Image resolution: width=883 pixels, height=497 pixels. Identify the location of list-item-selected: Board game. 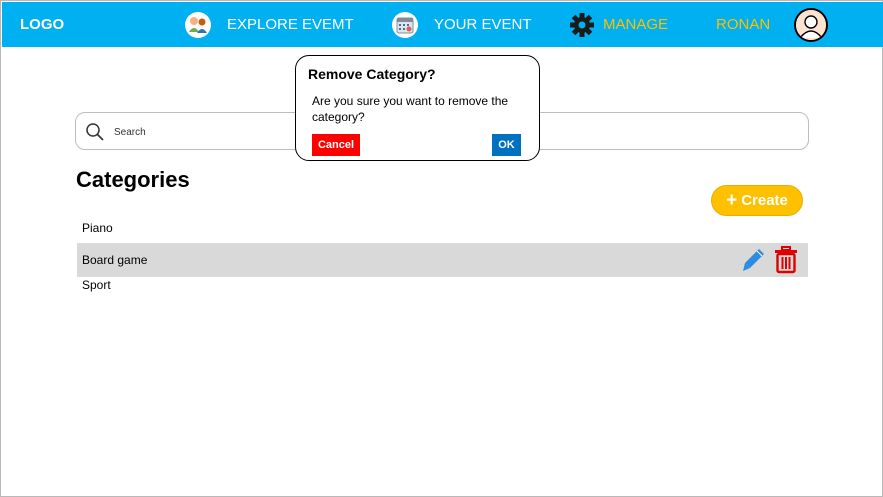
(442, 260).